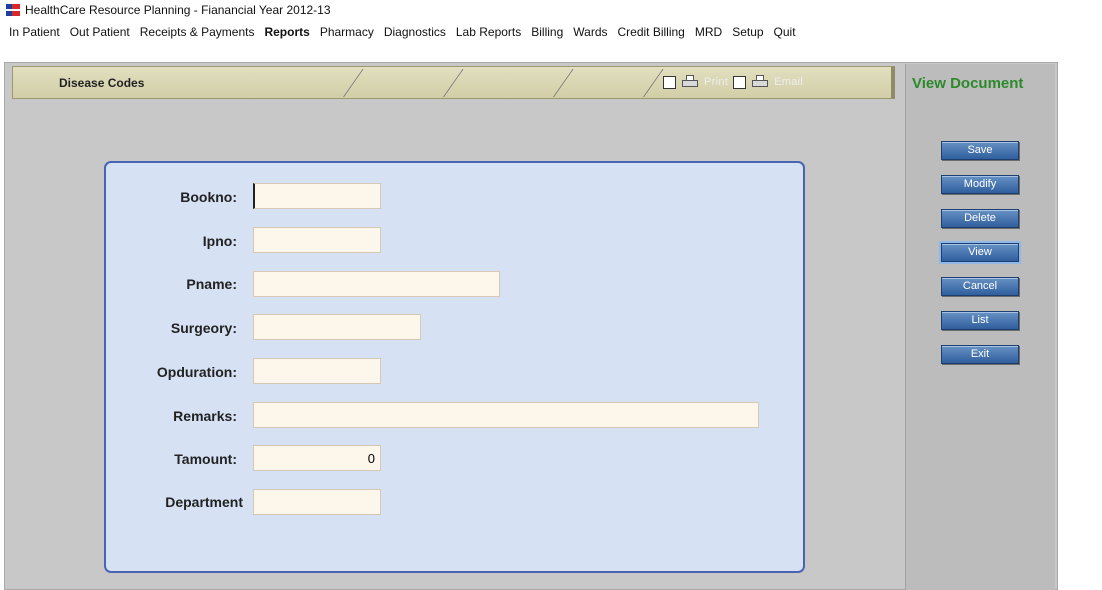 The height and width of the screenshot is (590, 1102). Describe the element at coordinates (488, 32) in the screenshot. I see `menu-lab-reports: Lab Reports` at that location.